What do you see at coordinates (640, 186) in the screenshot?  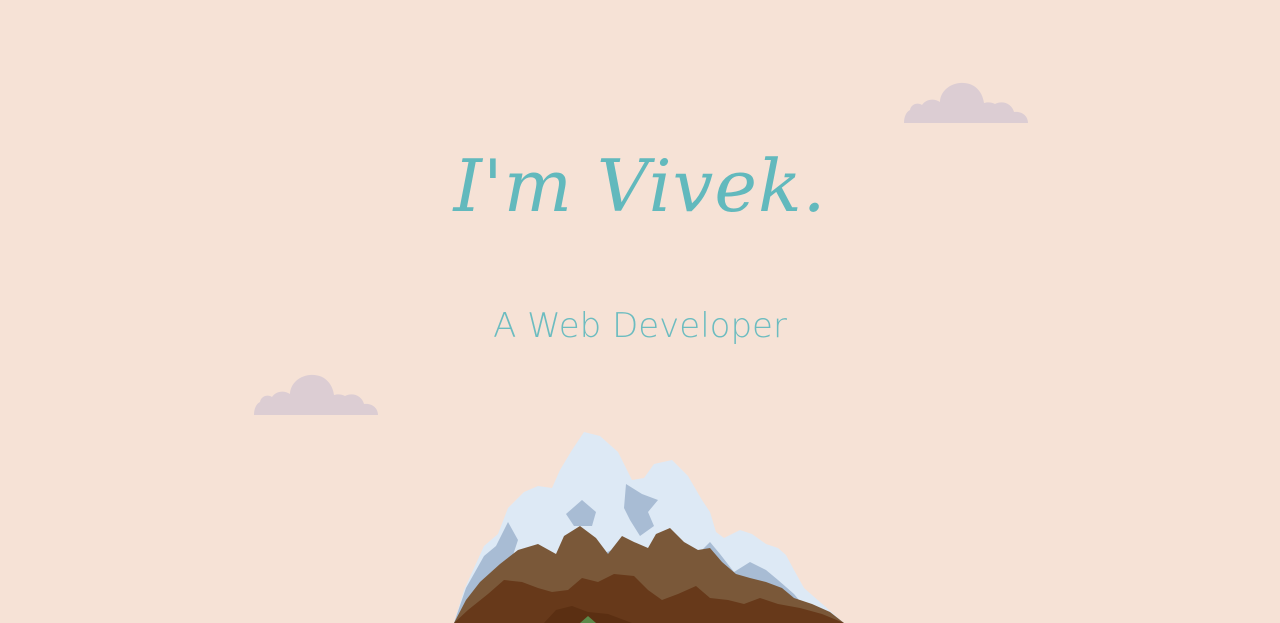 I see `hero-title: I'm Vivek.` at bounding box center [640, 186].